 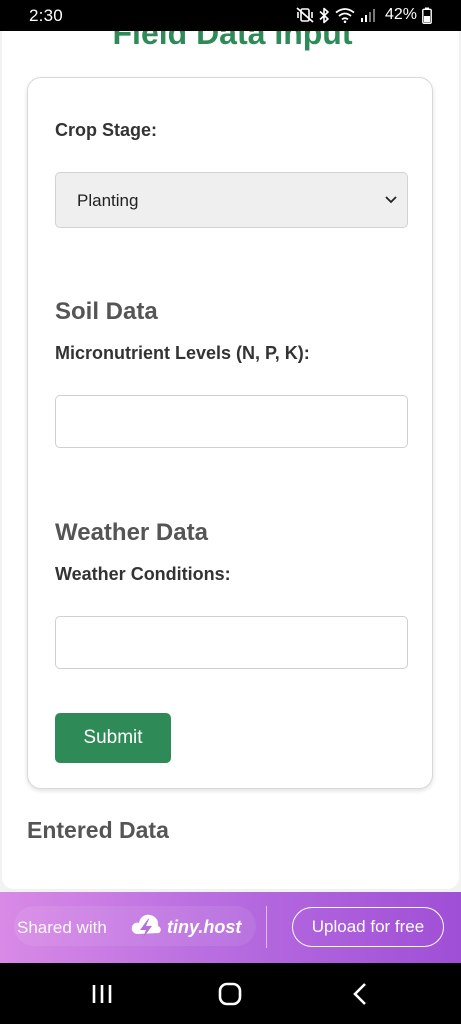 What do you see at coordinates (231, 642) in the screenshot?
I see `weather-conditions-input` at bounding box center [231, 642].